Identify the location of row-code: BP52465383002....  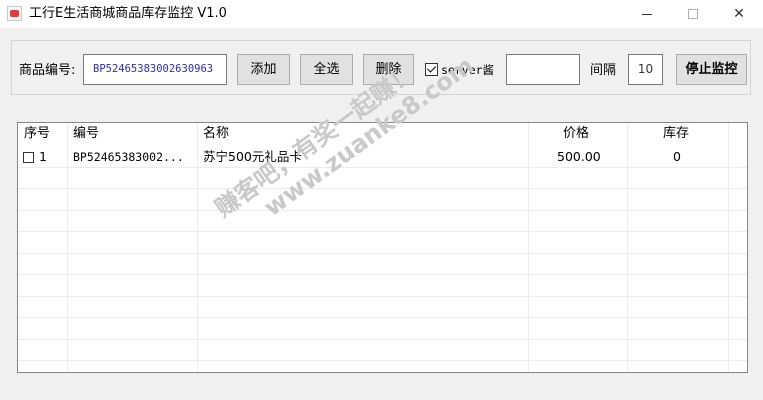
(128, 157).